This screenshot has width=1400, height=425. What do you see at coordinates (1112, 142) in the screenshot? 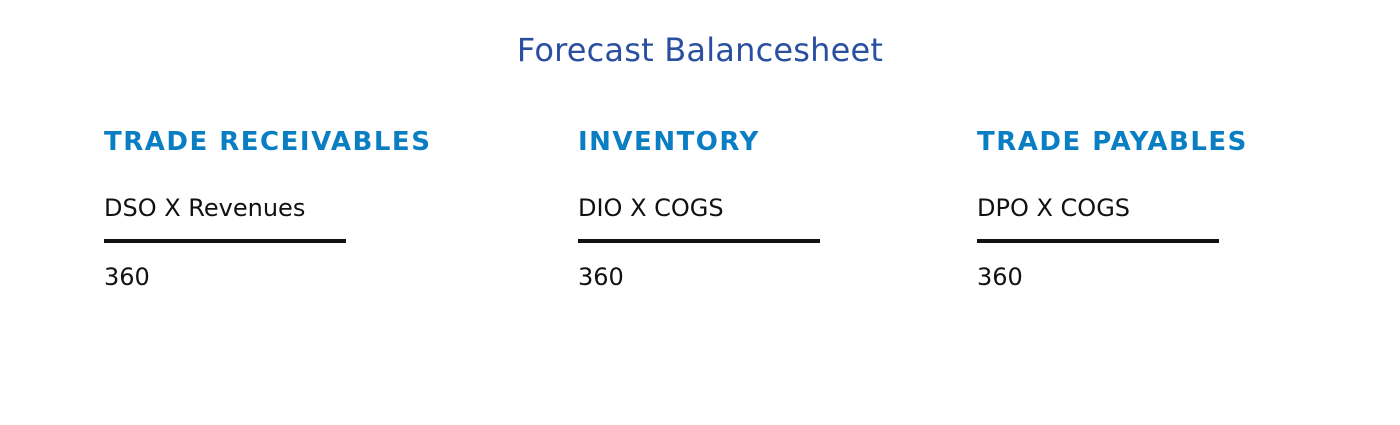
I see `block-heading: Trade Payables` at bounding box center [1112, 142].